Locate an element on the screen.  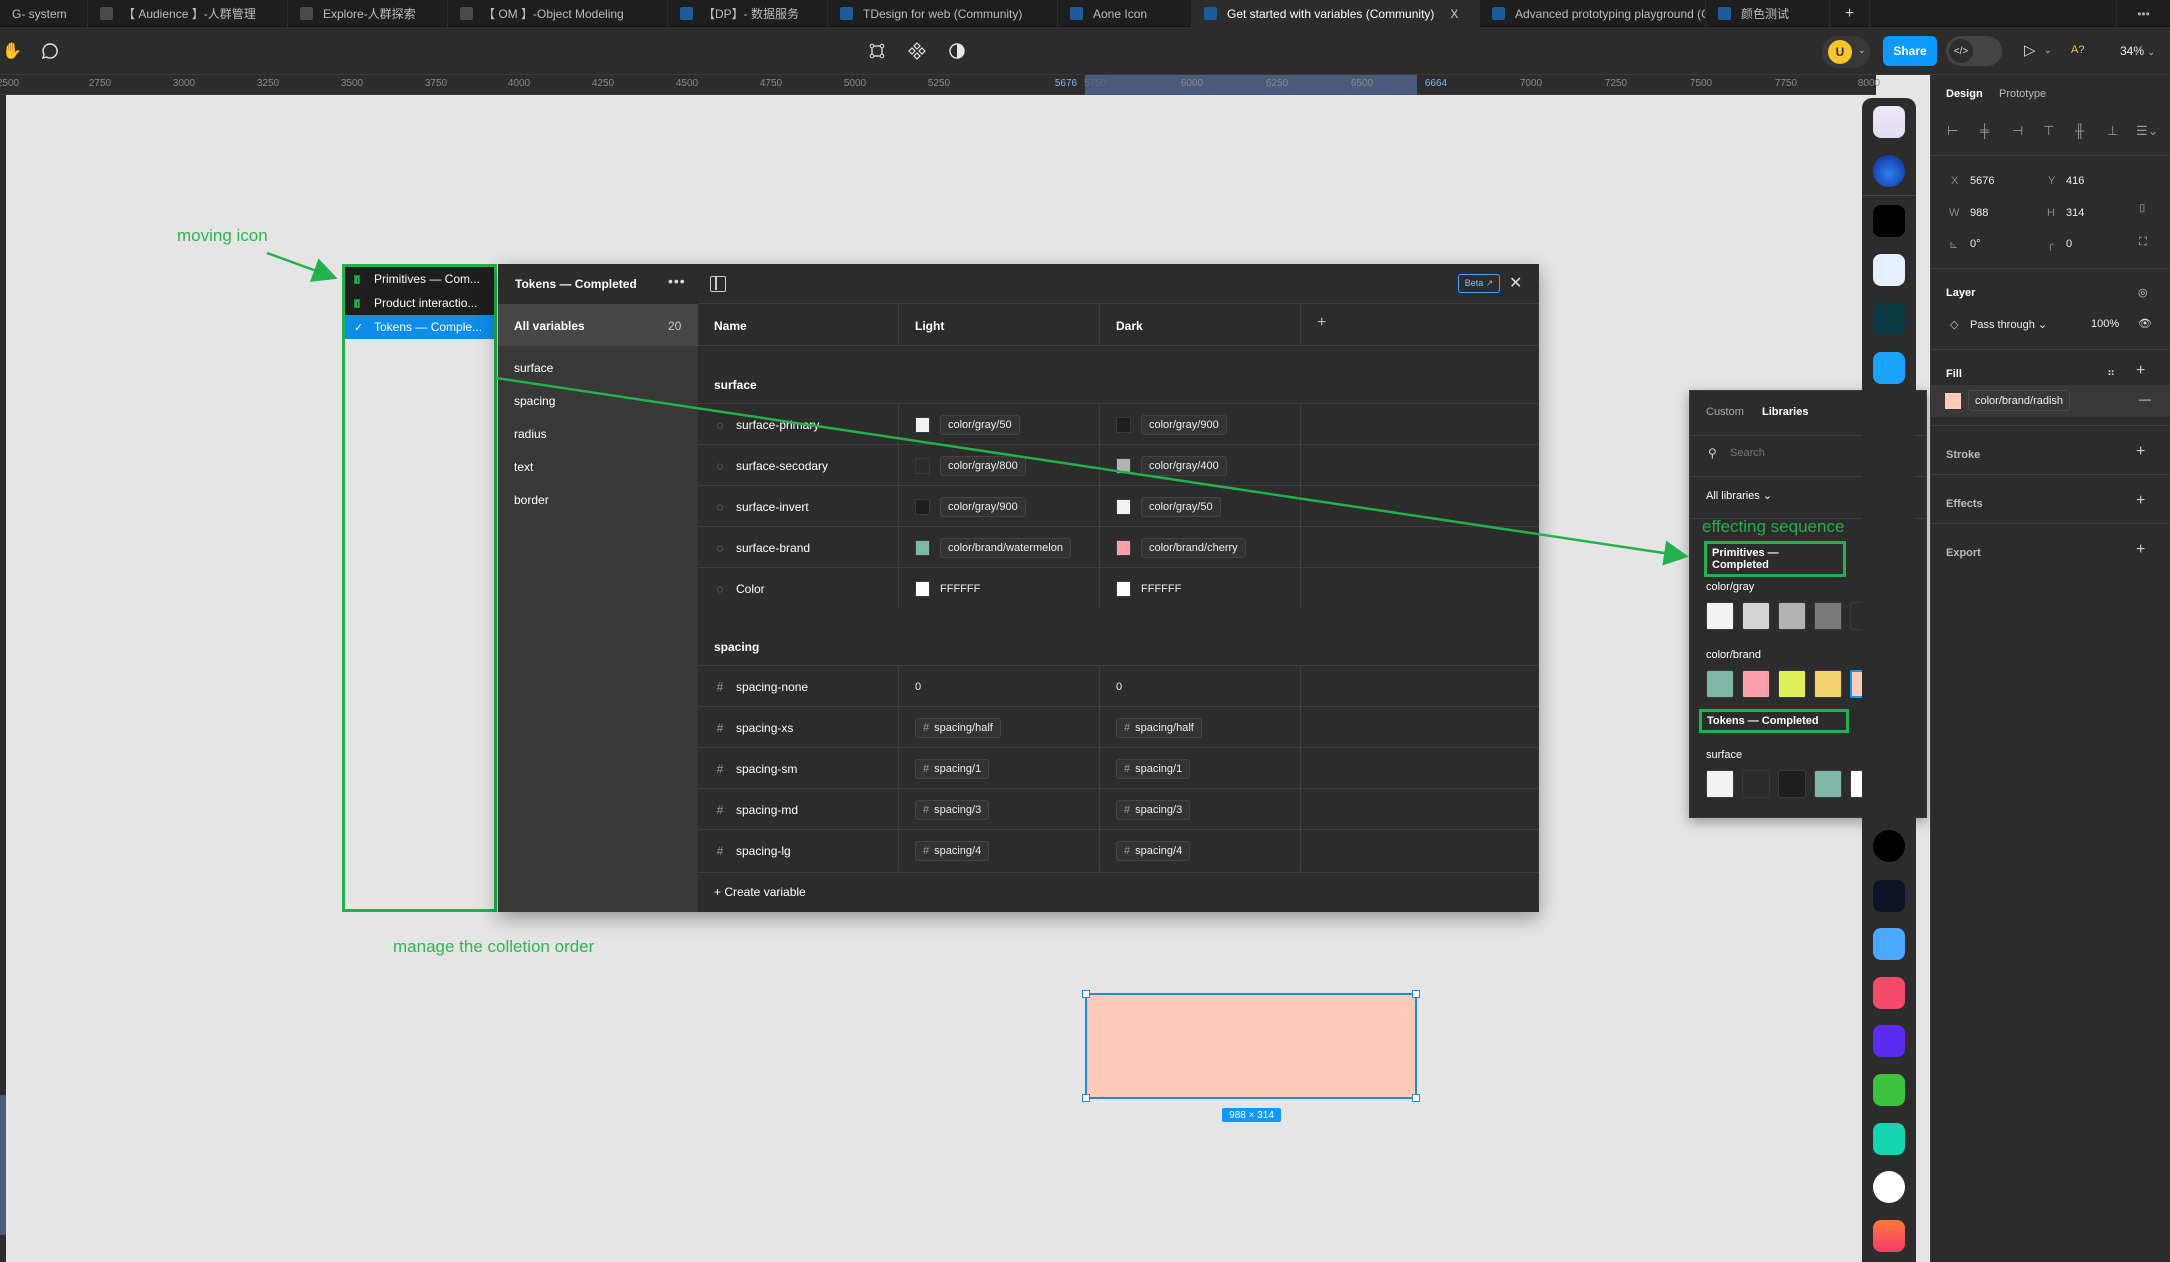
light-value-cell: color/gray/800 is located at coordinates (999, 465).